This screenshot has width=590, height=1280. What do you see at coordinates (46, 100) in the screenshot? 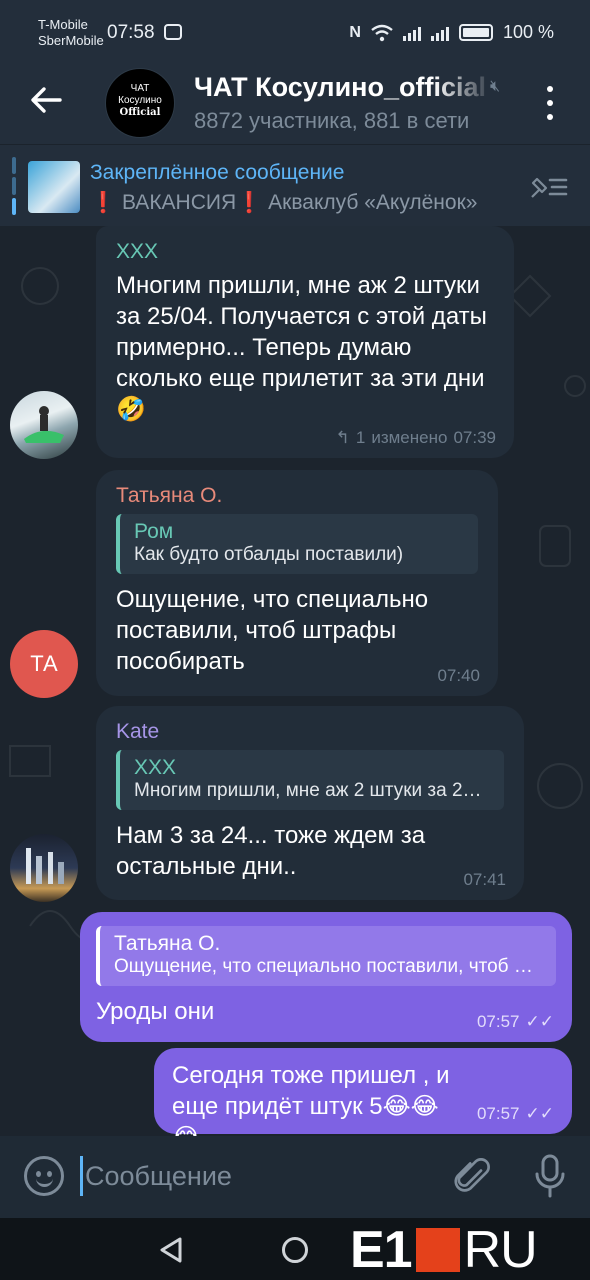
I see `back-arrow-icon` at bounding box center [46, 100].